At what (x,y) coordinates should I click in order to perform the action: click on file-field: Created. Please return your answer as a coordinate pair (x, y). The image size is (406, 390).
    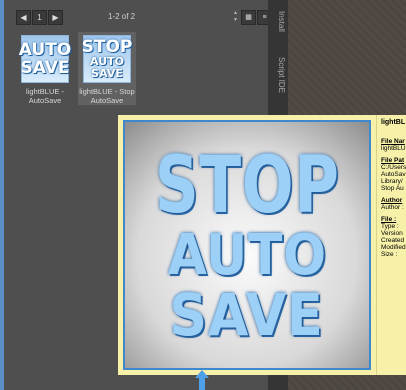
    Looking at the image, I should click on (393, 240).